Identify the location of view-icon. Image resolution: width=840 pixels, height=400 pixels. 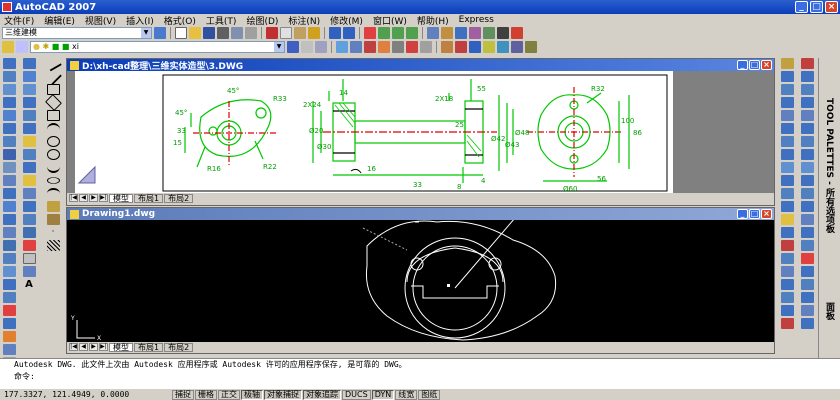
(426, 47).